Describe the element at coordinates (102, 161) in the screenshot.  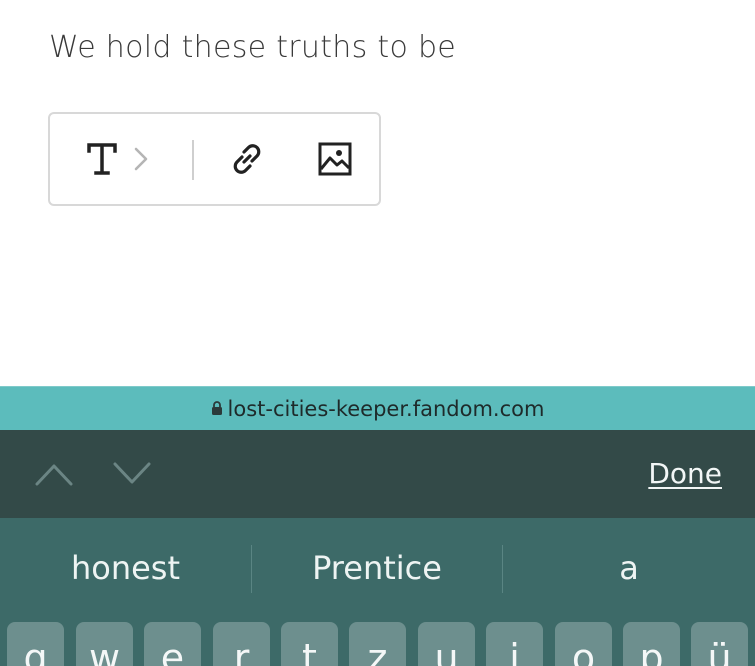
I see `text-format-icon` at that location.